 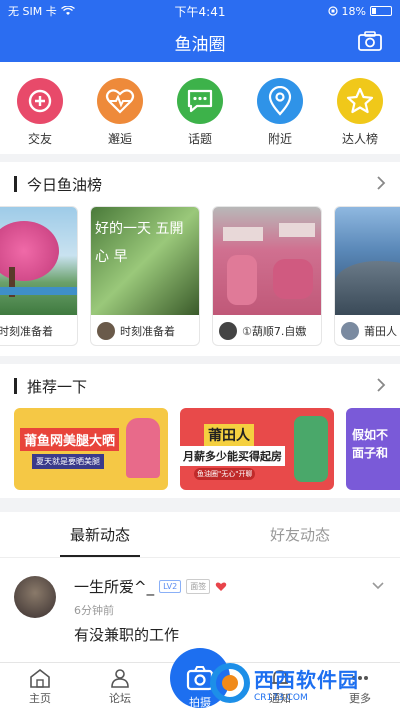 I want to click on today-card: 时刻准备着, so click(x=39, y=276).